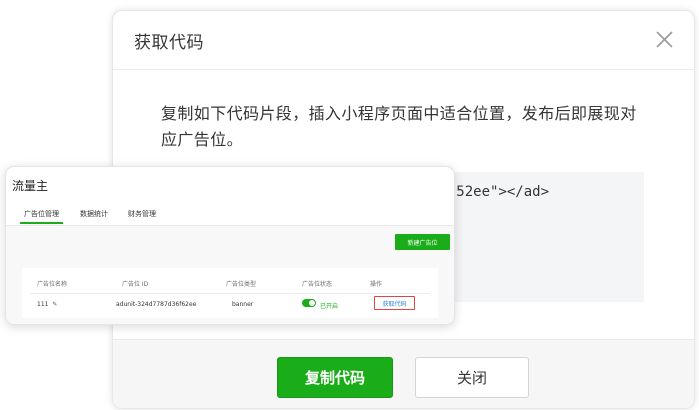 This screenshot has height=410, width=699. Describe the element at coordinates (241, 284) in the screenshot. I see `header-ad-unit-type: 广告位类型` at that location.